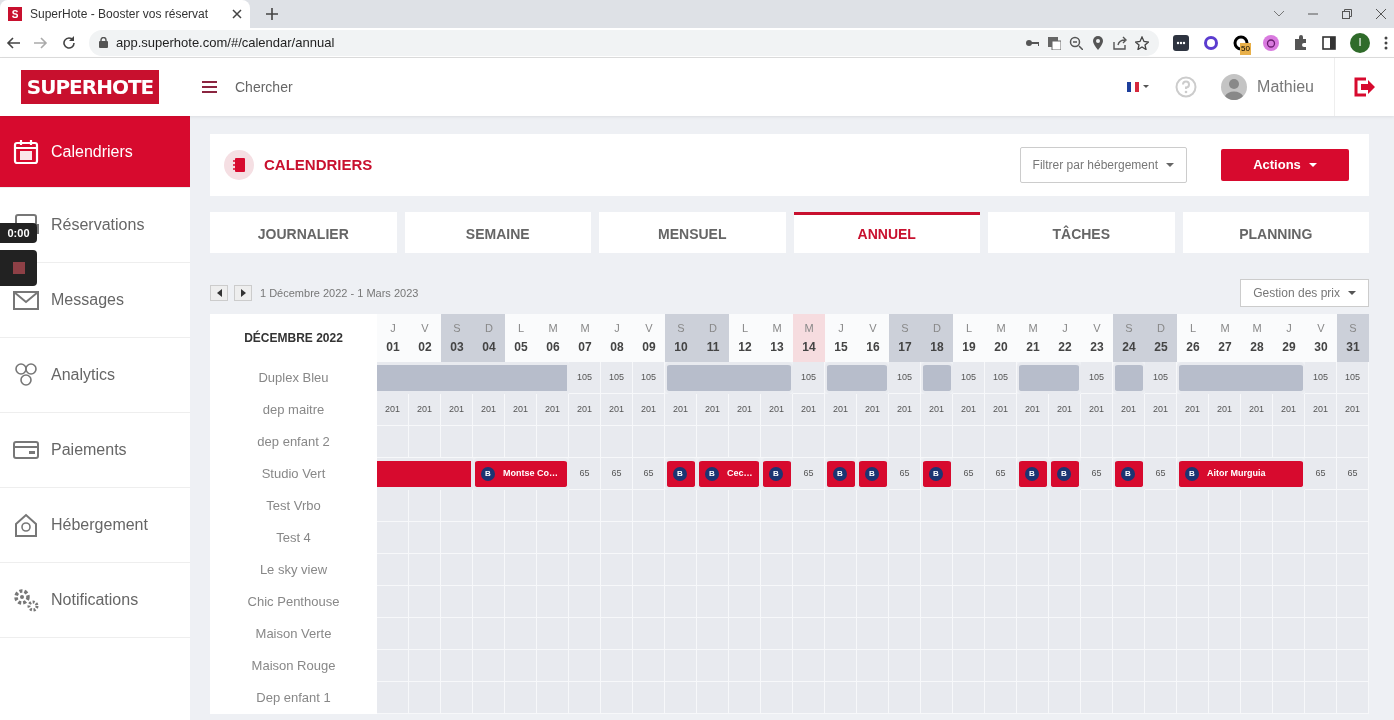  Describe the element at coordinates (1142, 42) in the screenshot. I see `star-icon` at that location.